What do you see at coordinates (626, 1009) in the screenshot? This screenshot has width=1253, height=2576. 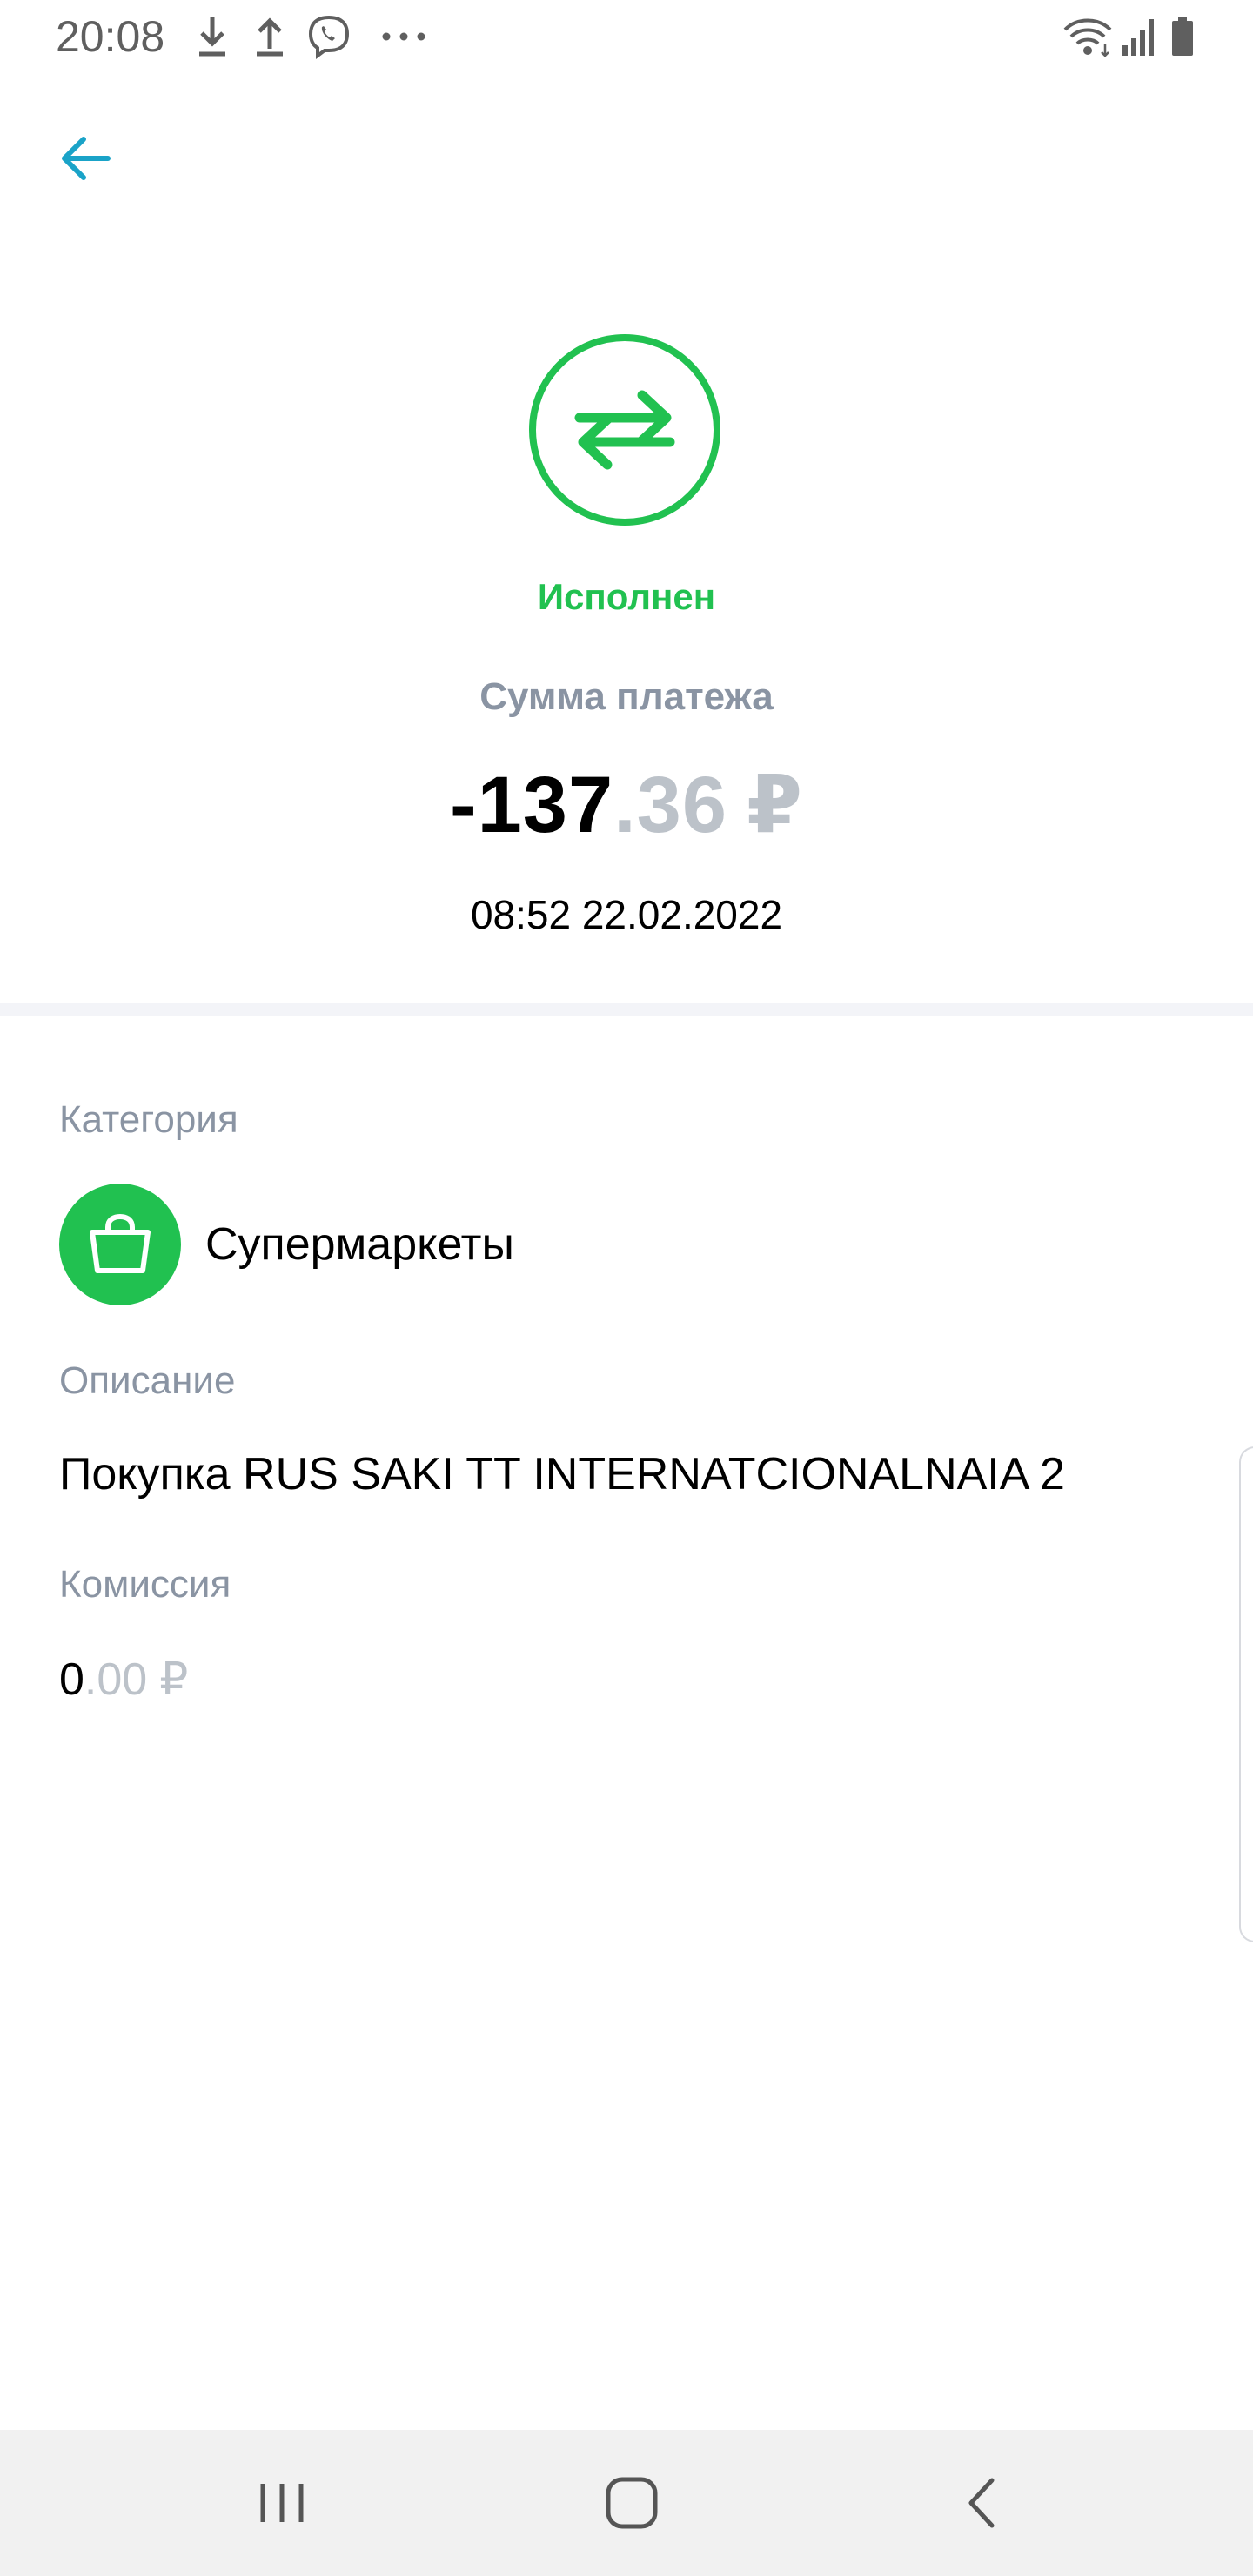 I see `section-divider` at bounding box center [626, 1009].